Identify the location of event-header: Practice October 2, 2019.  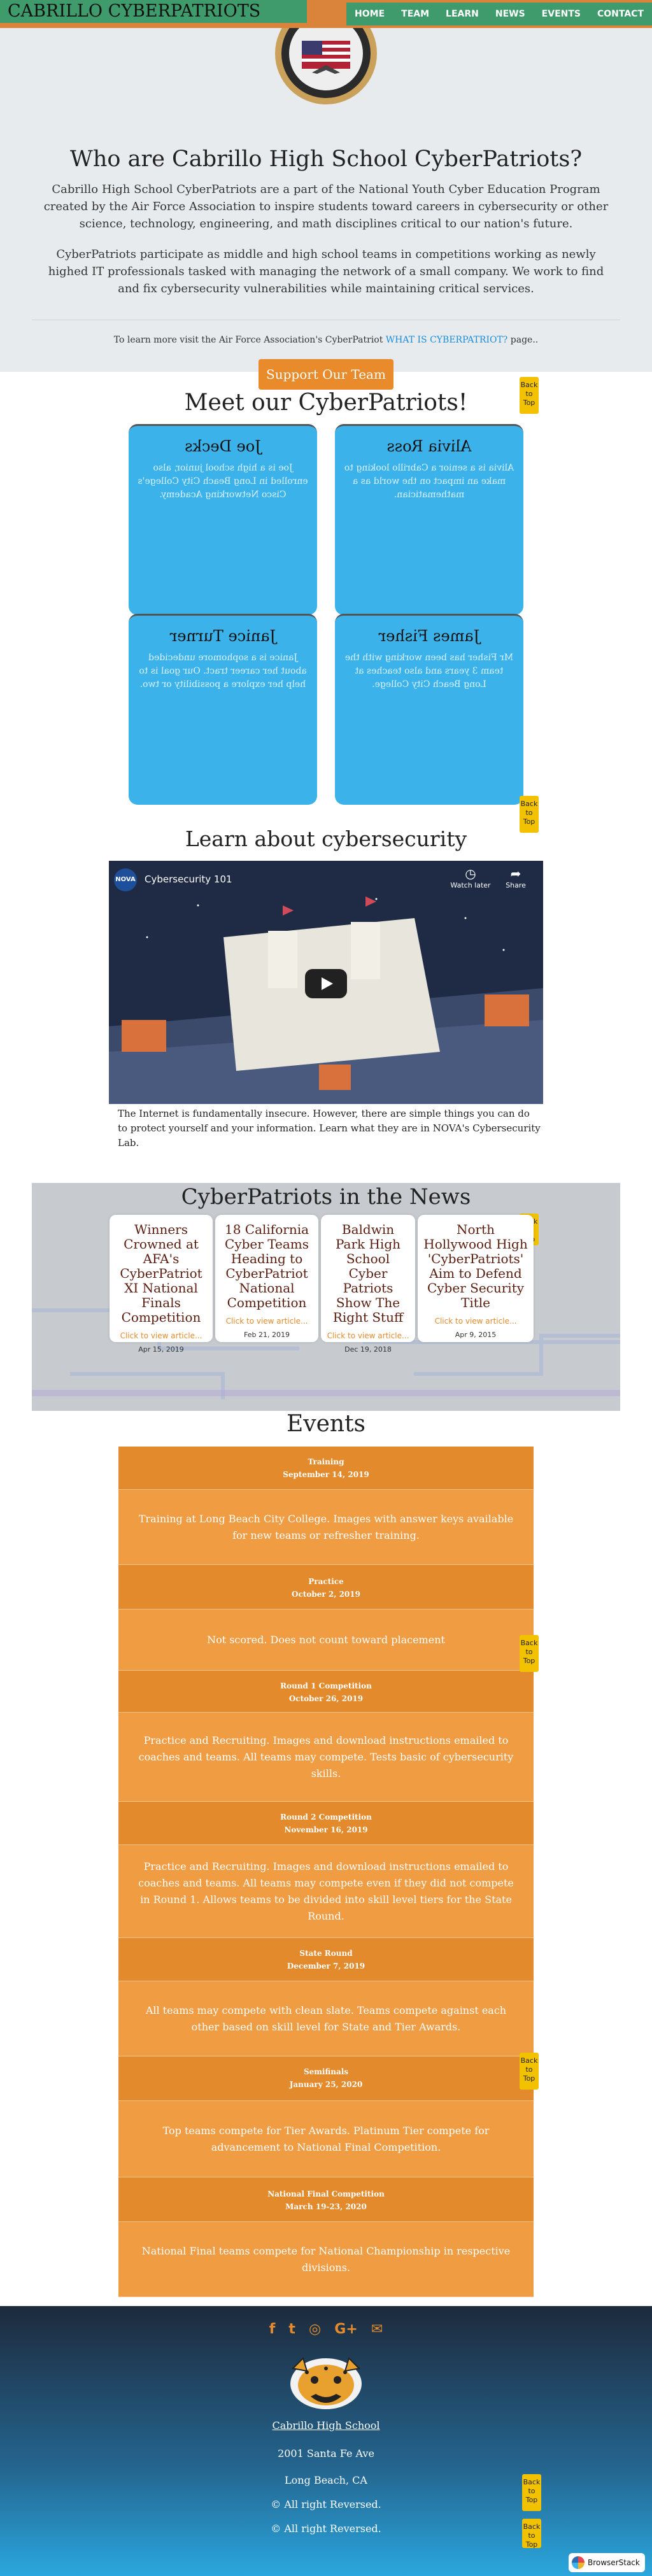
(326, 1587).